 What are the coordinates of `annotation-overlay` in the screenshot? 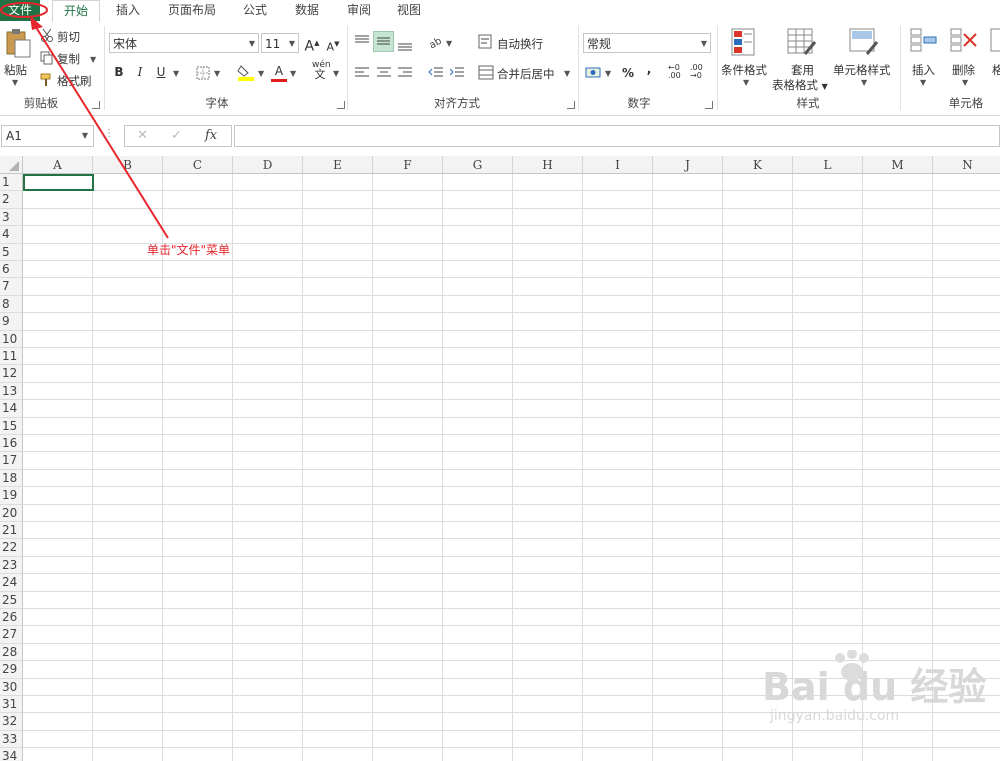 It's located at (84, 120).